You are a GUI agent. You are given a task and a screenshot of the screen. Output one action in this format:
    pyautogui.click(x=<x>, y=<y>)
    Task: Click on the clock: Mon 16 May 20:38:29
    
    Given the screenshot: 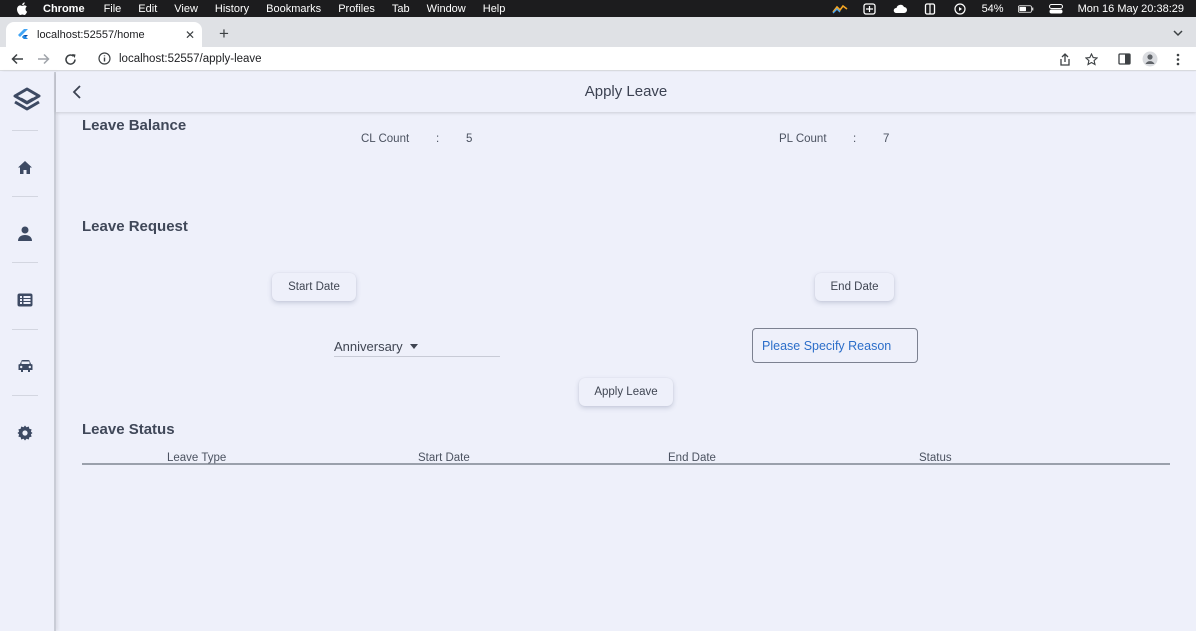 What is the action you would take?
    pyautogui.click(x=1131, y=9)
    